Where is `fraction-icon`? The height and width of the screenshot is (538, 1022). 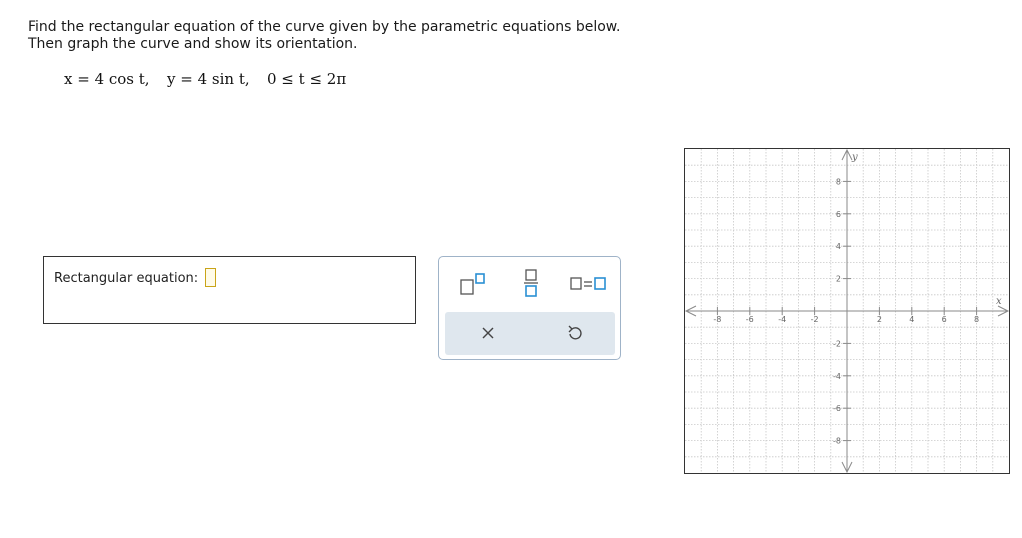
fraction-icon is located at coordinates (531, 283).